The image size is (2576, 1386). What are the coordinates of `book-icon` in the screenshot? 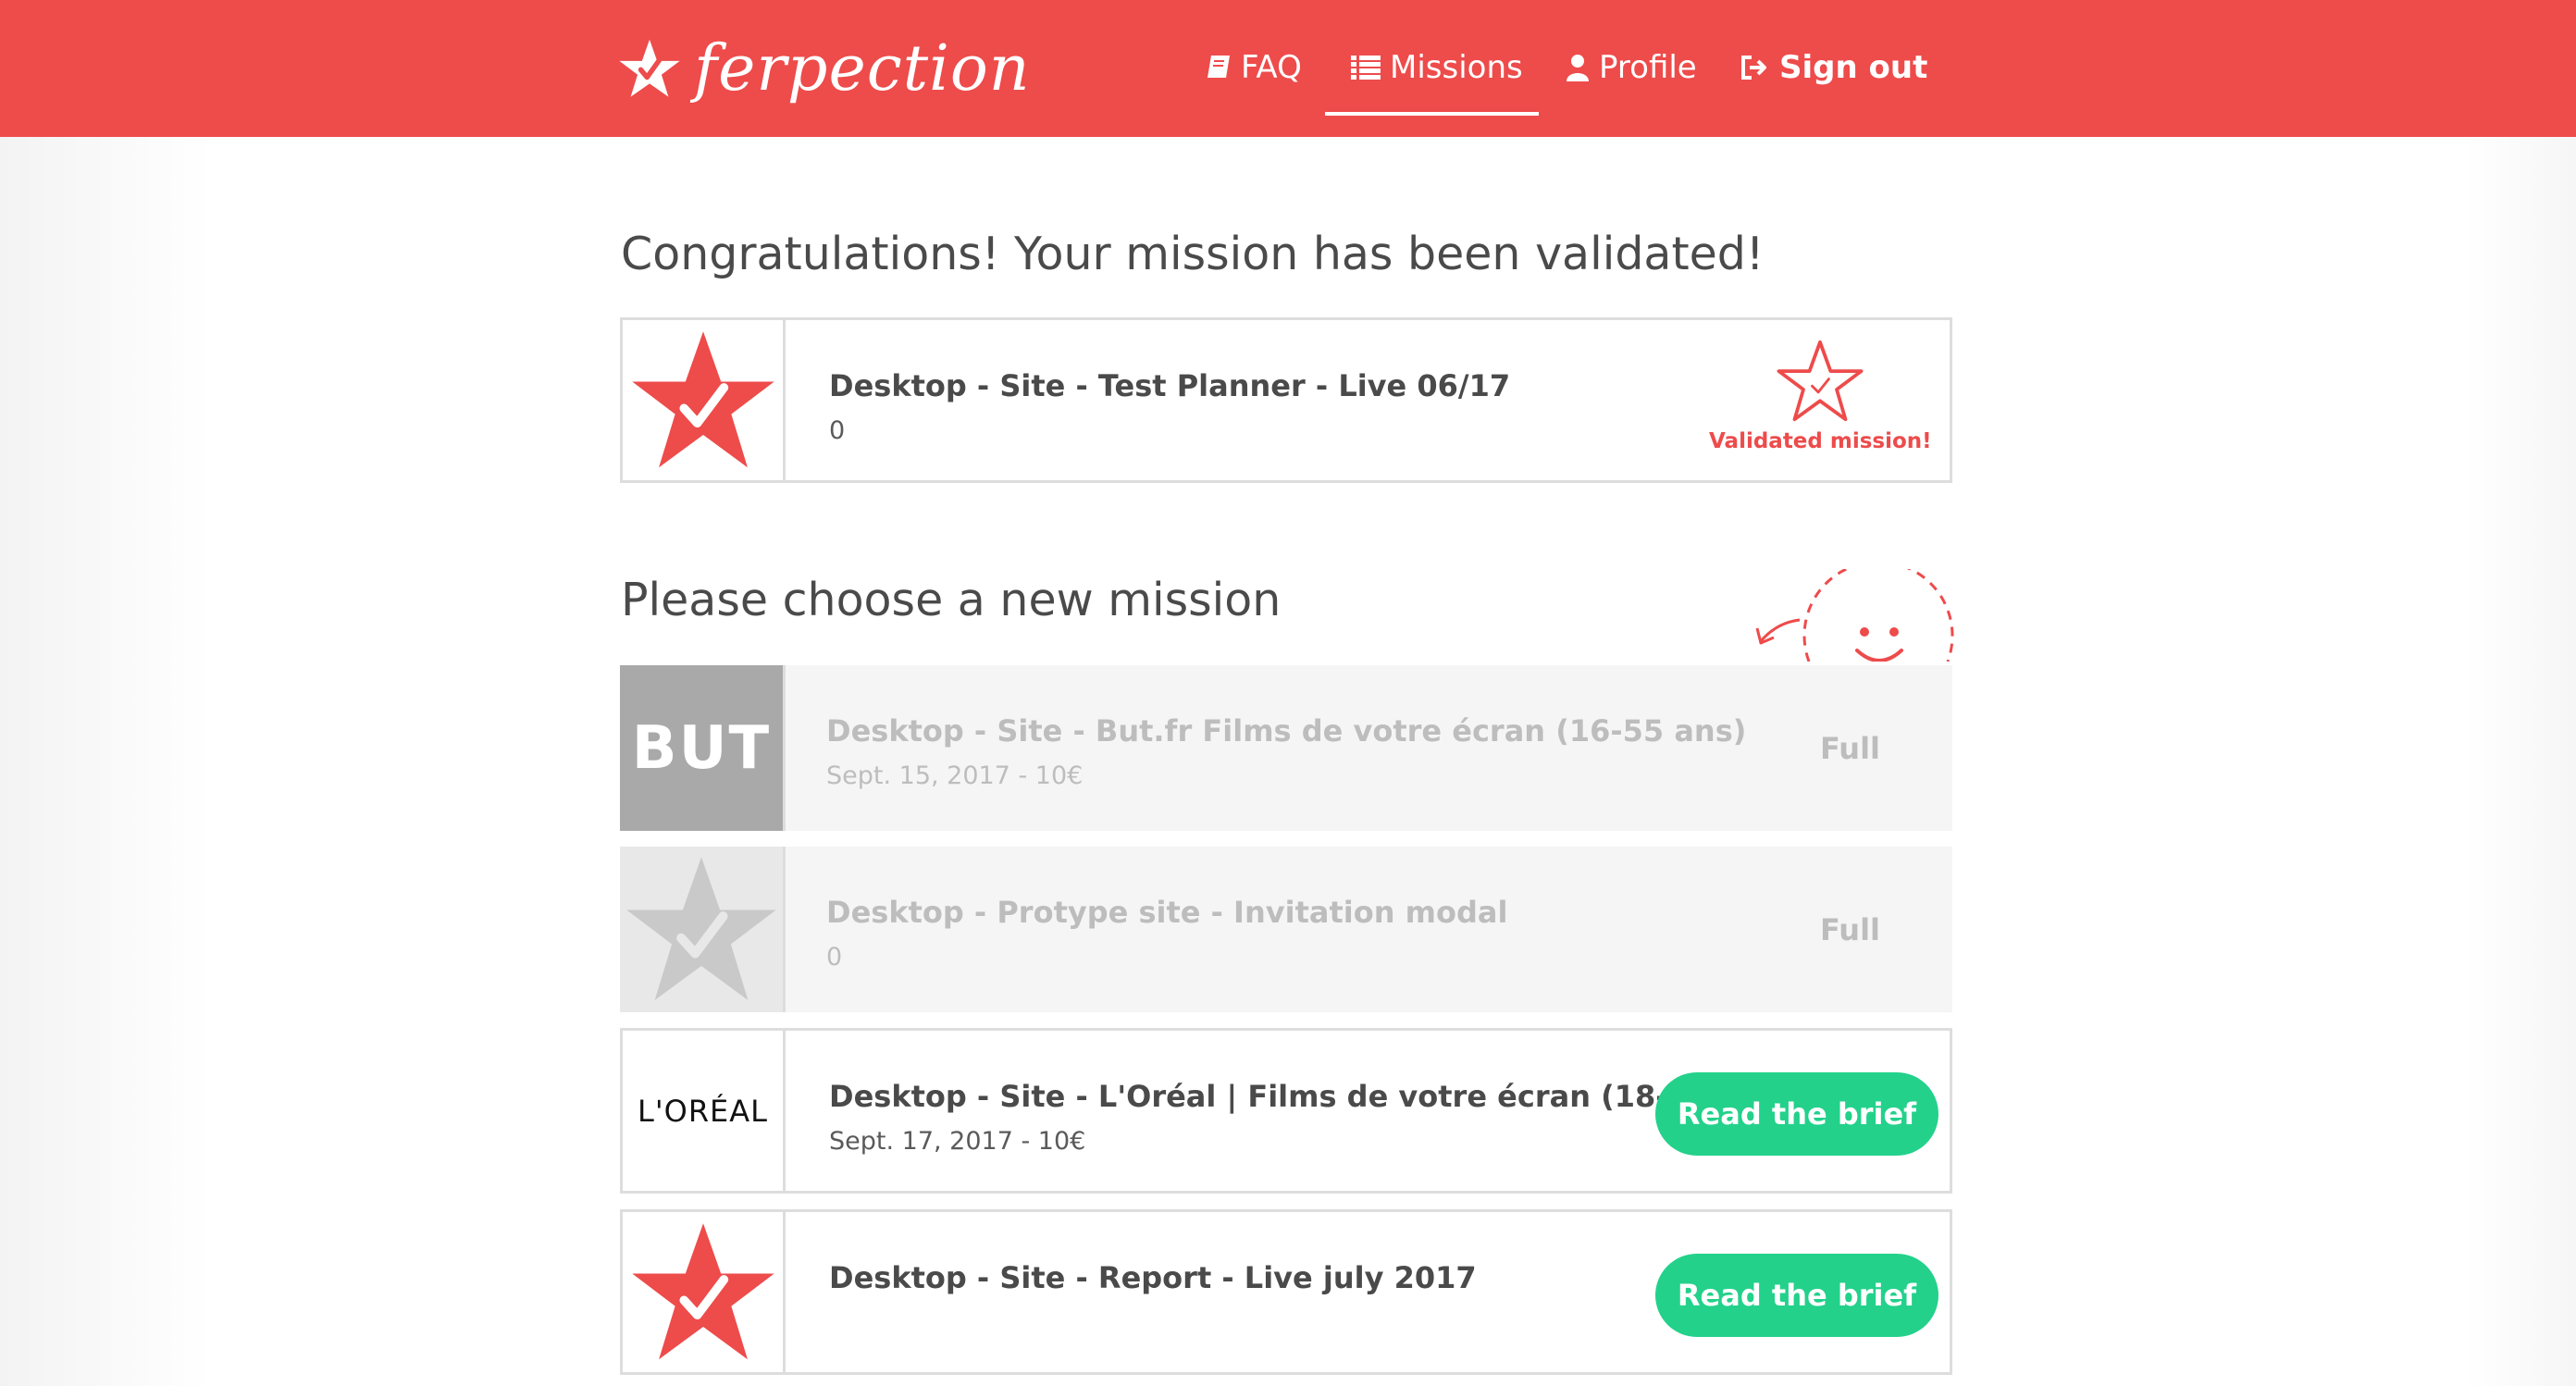 It's located at (1219, 68).